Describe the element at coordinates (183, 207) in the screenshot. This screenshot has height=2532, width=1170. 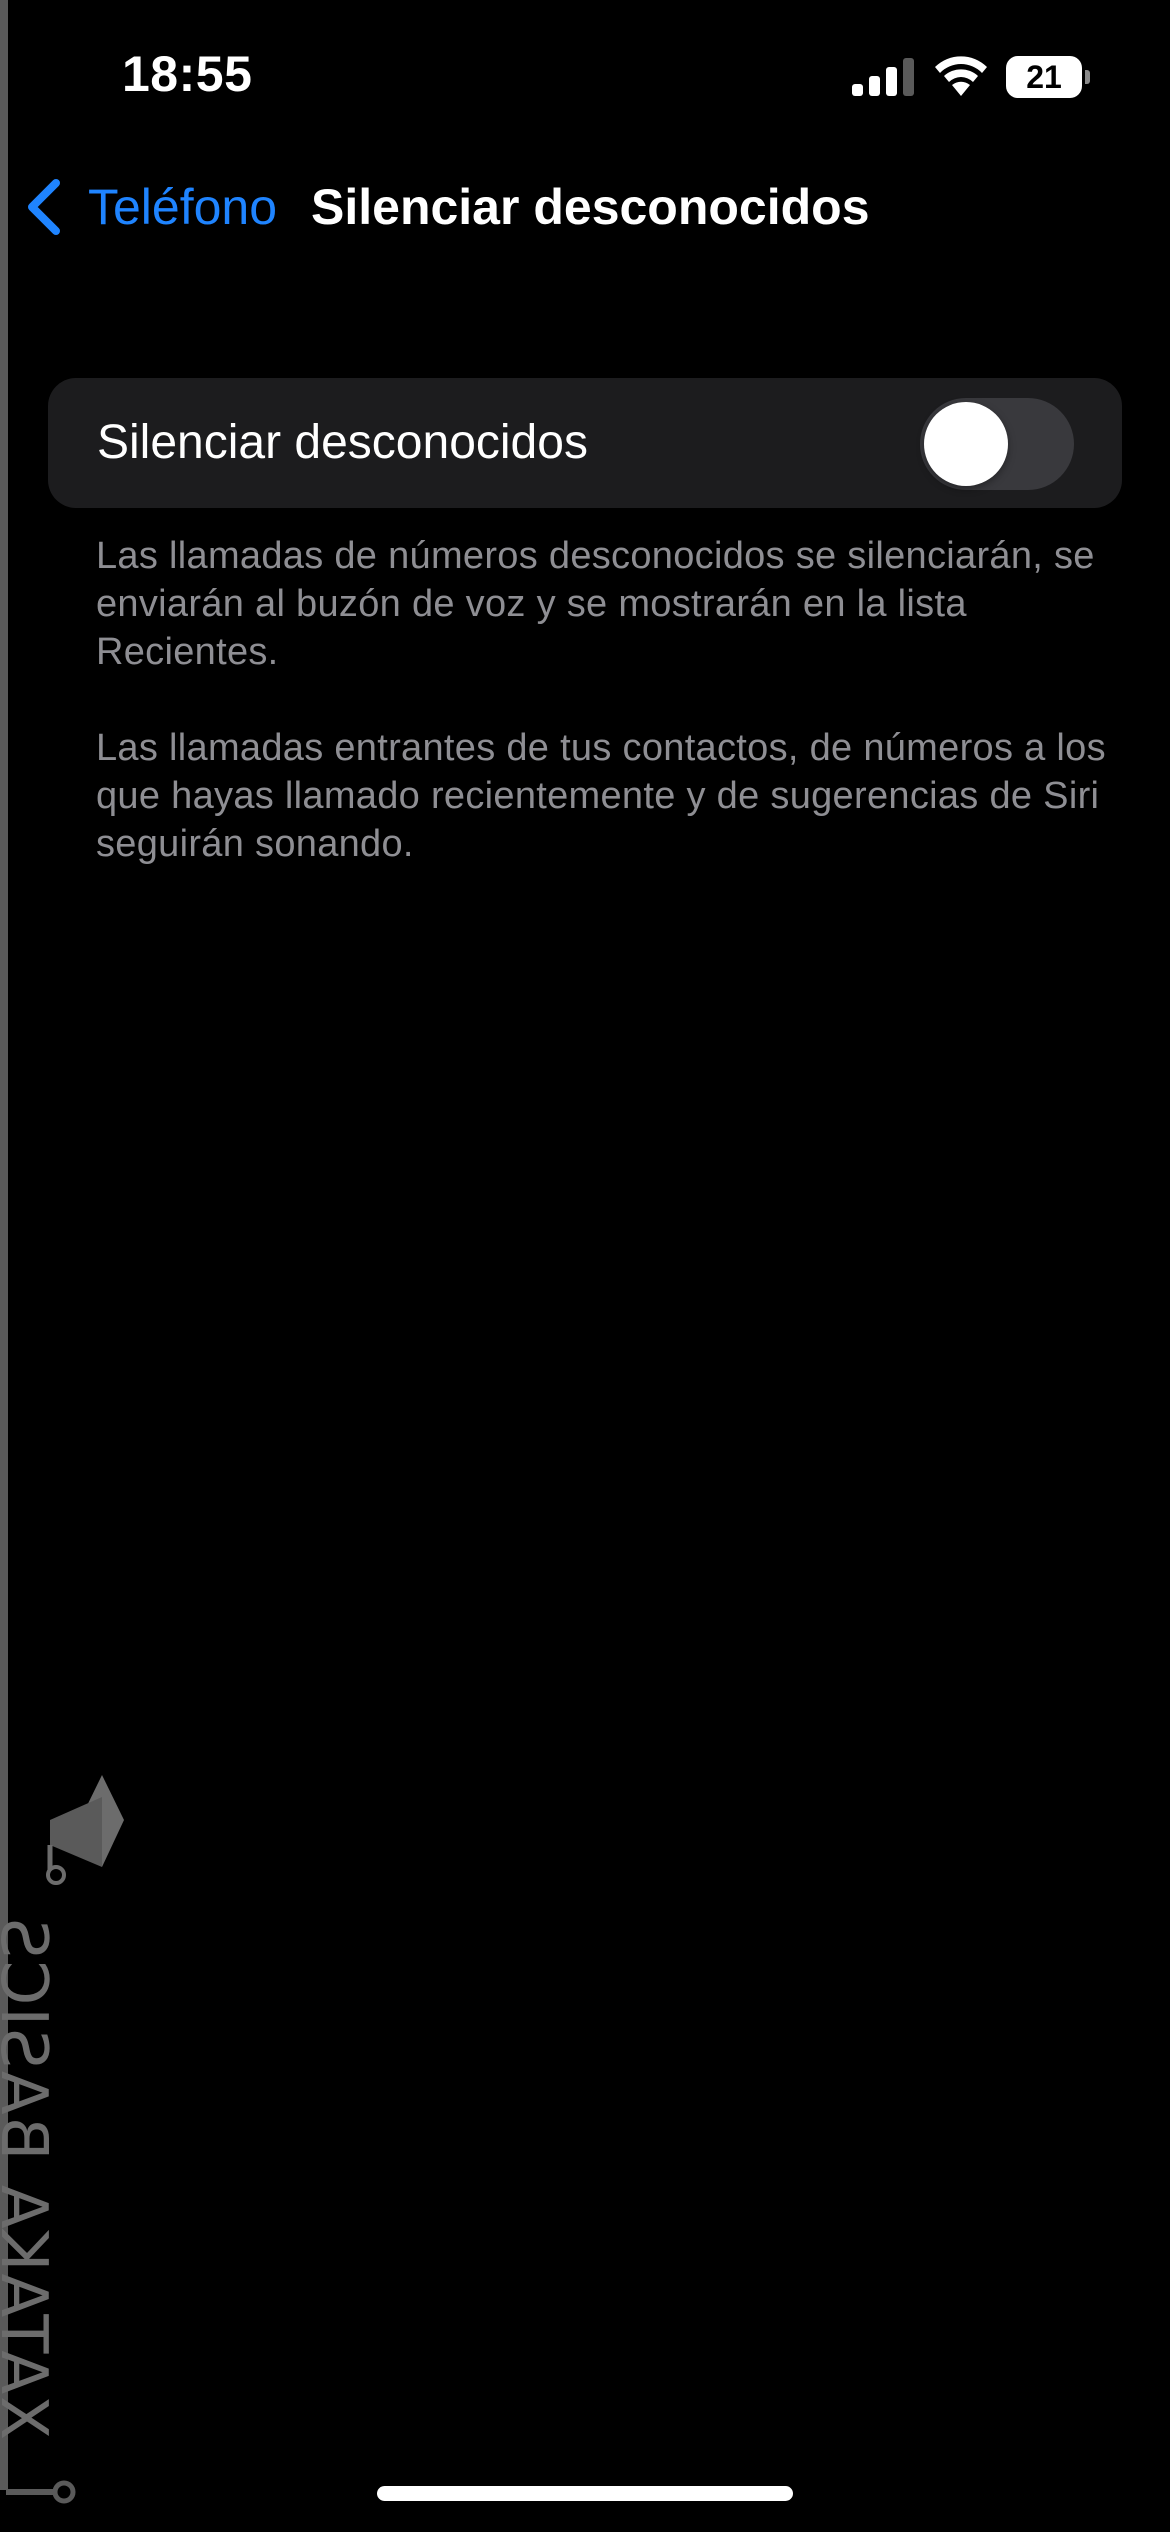
I see `back-button-label: Teléfono` at that location.